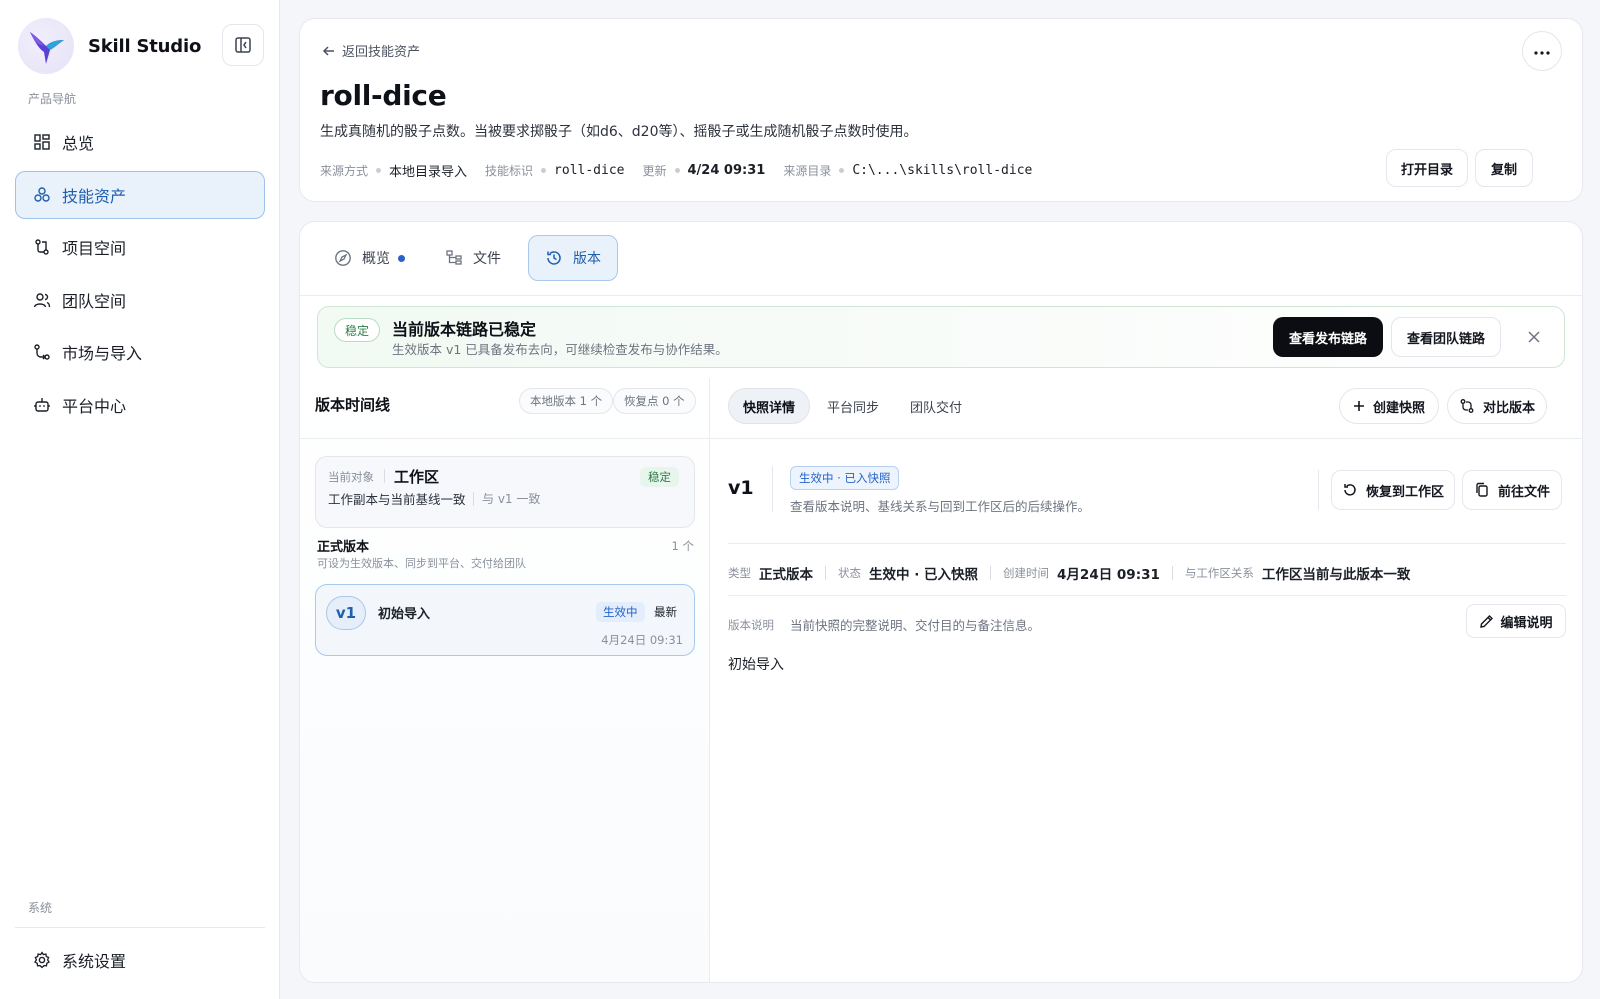 The image size is (1600, 999). What do you see at coordinates (1404, 492) in the screenshot?
I see `restore-label: 恢复到工作区` at bounding box center [1404, 492].